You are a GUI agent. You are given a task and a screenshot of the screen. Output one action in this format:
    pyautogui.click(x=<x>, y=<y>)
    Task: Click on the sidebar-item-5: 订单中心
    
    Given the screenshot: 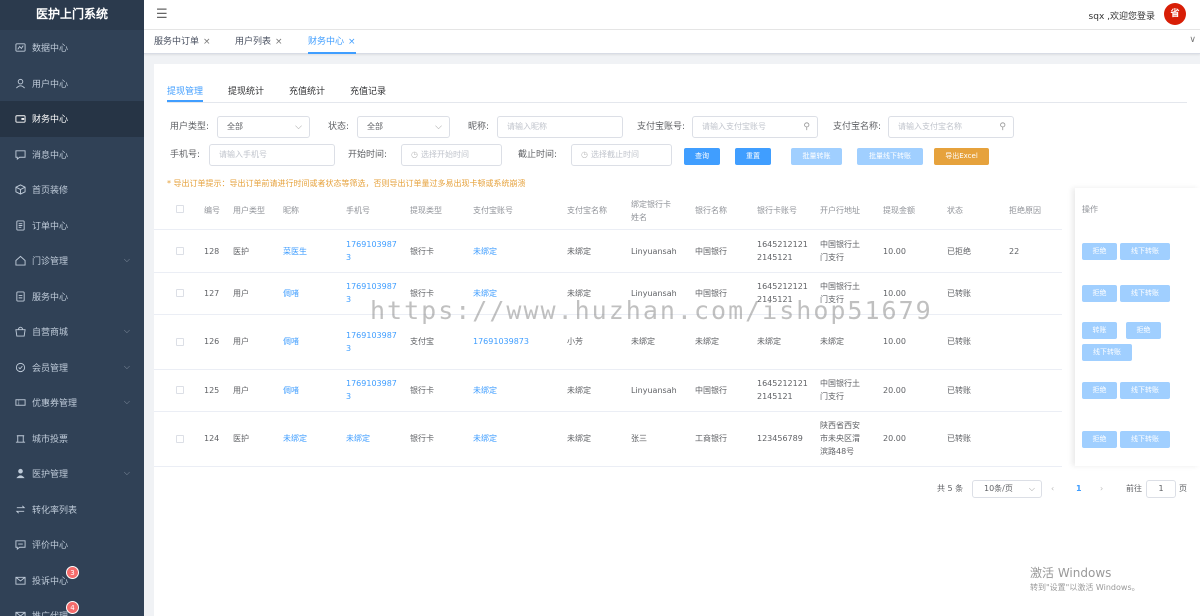 What is the action you would take?
    pyautogui.click(x=72, y=226)
    